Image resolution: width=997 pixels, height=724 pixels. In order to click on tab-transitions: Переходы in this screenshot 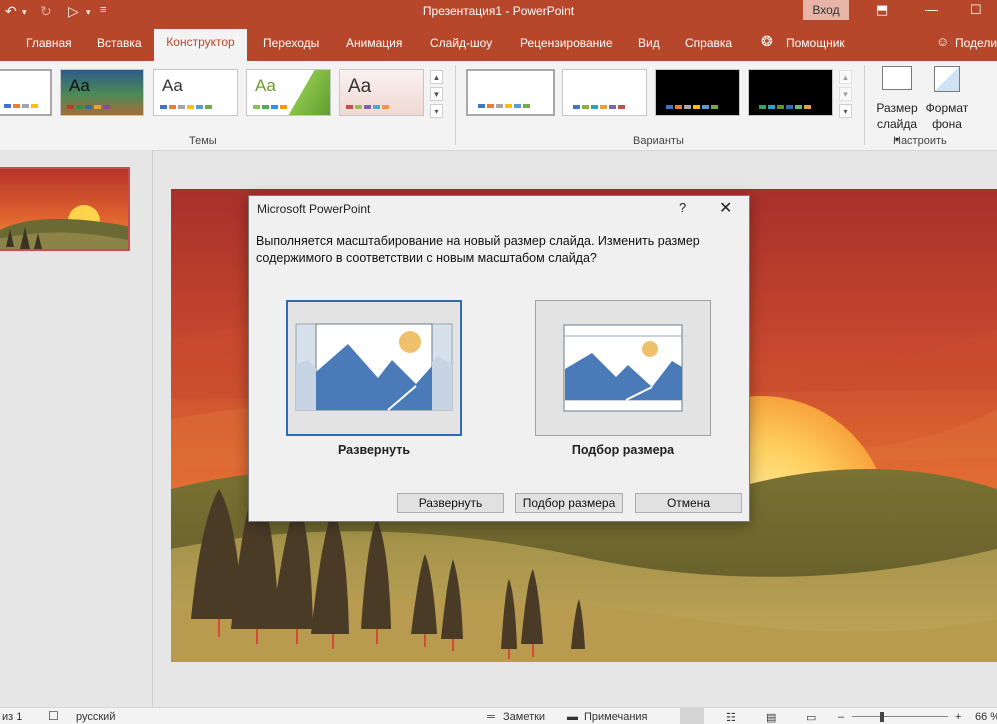, I will do `click(291, 43)`.